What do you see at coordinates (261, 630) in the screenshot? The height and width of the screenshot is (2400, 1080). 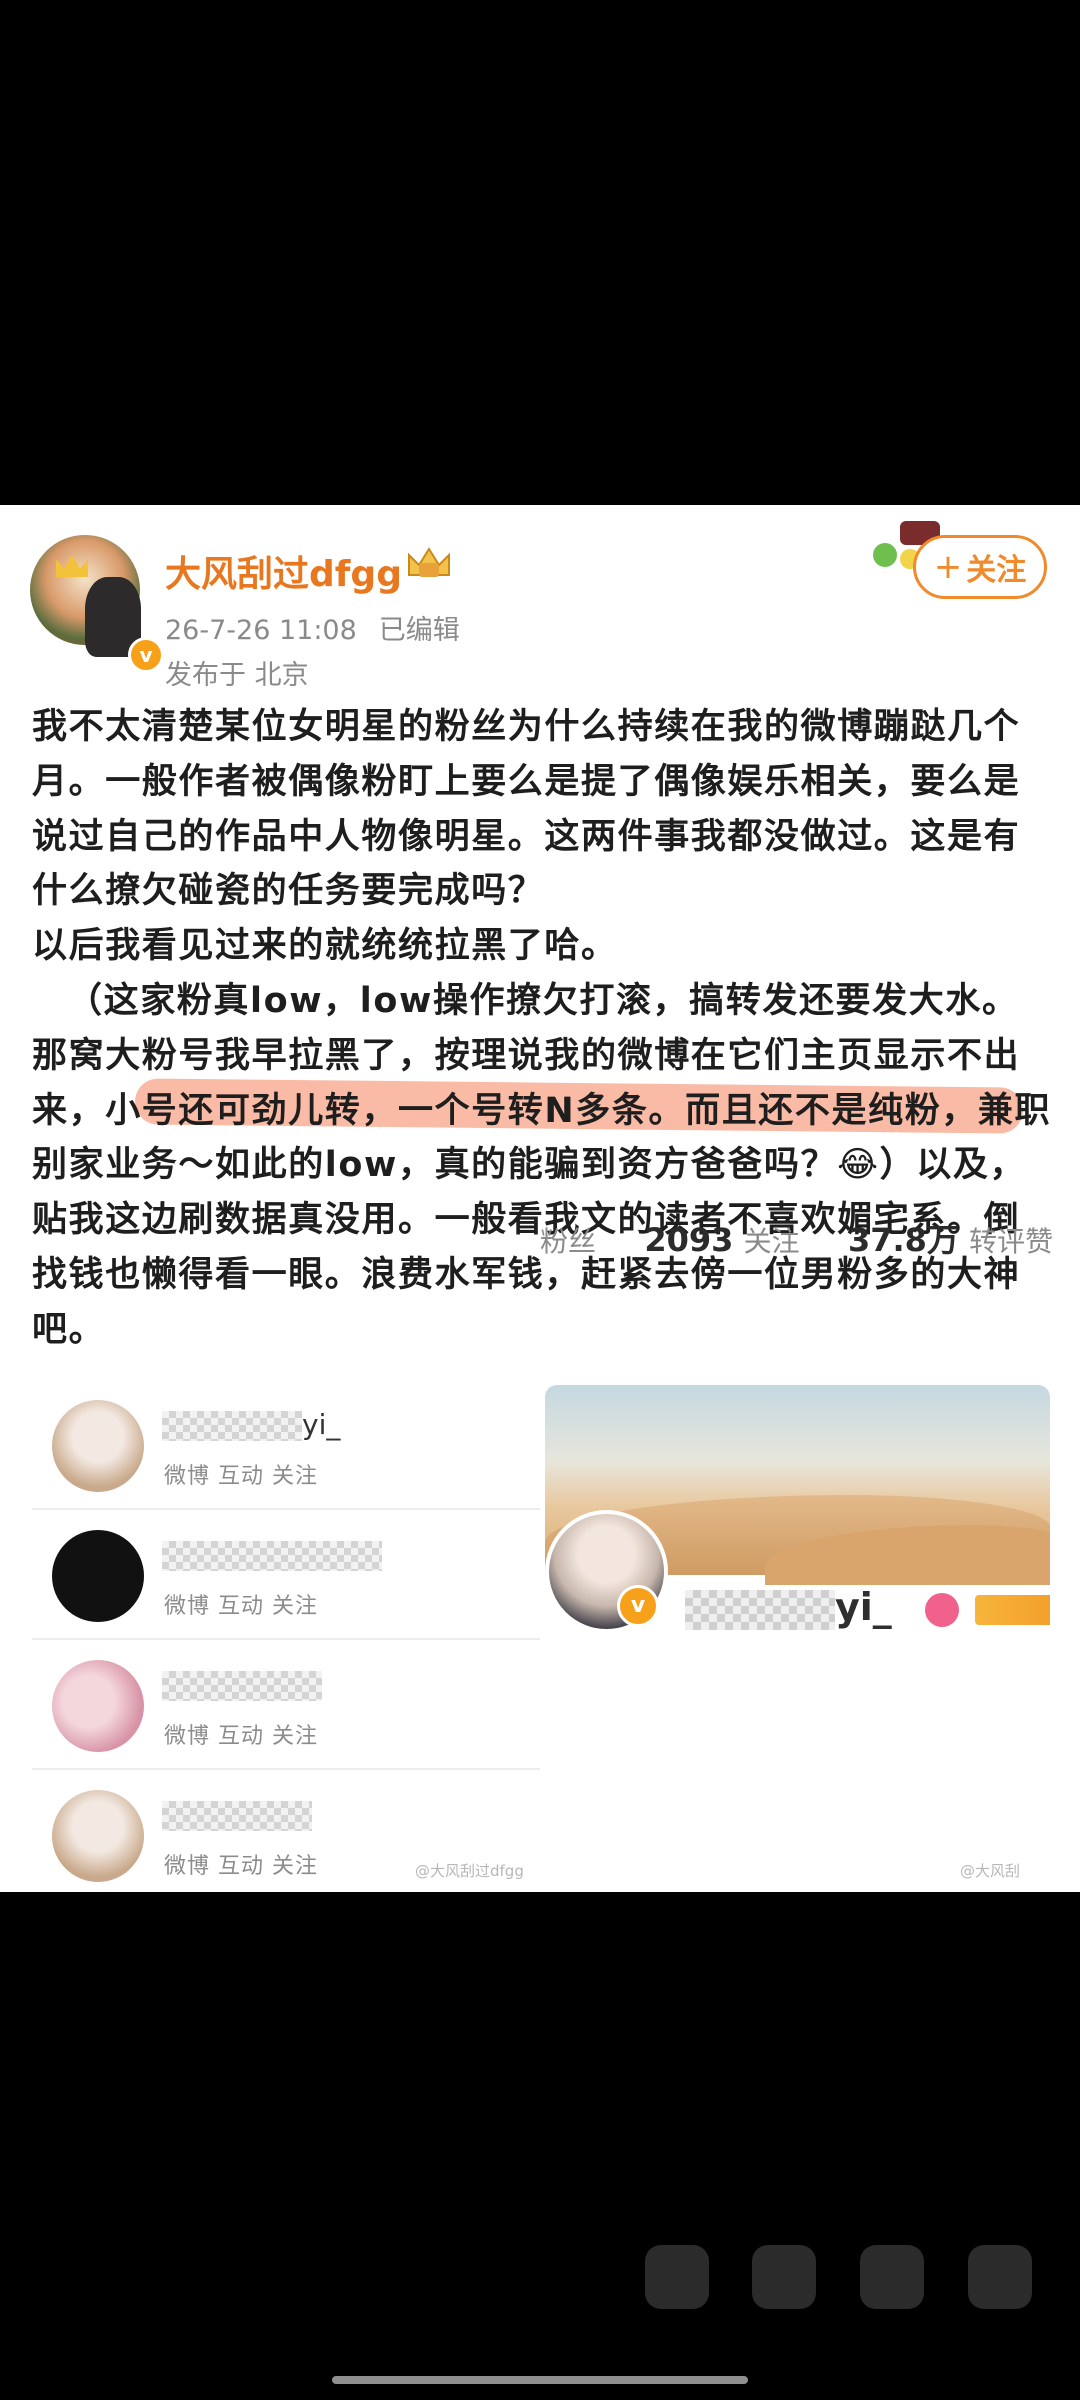 I see `post-time: 26-7-26 11:08` at bounding box center [261, 630].